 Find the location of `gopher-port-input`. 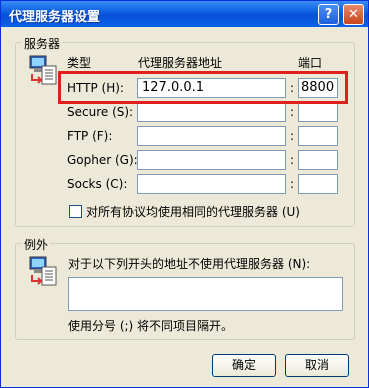

gopher-port-input is located at coordinates (318, 160).